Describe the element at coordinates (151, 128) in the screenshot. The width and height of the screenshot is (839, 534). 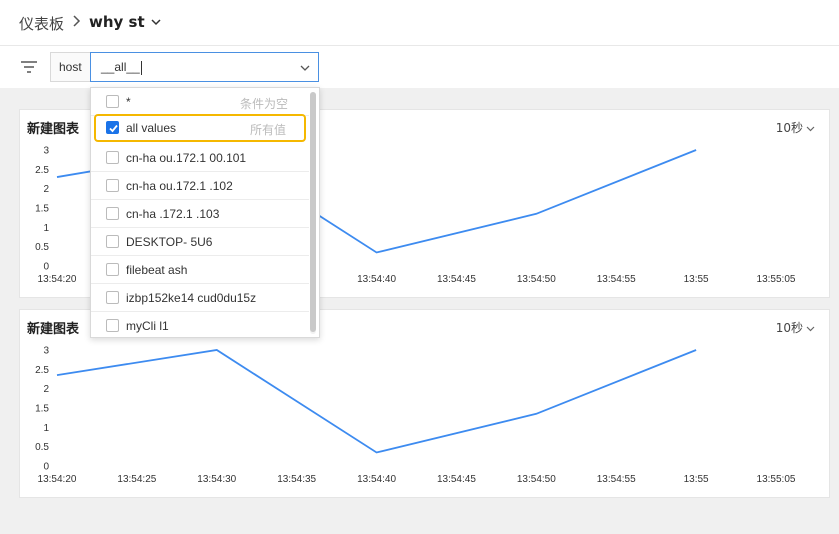
I see `option-label: all values` at that location.